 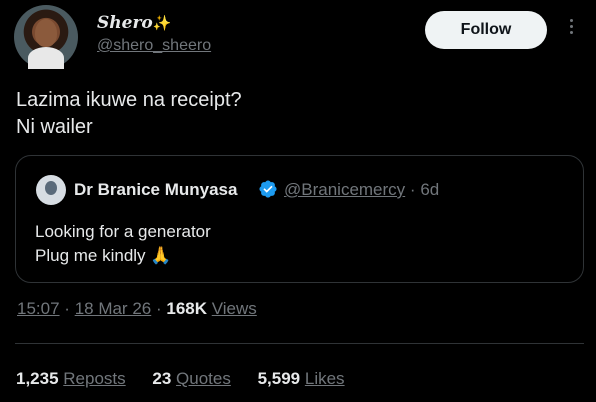 I want to click on more-options-icon, so click(x=571, y=29).